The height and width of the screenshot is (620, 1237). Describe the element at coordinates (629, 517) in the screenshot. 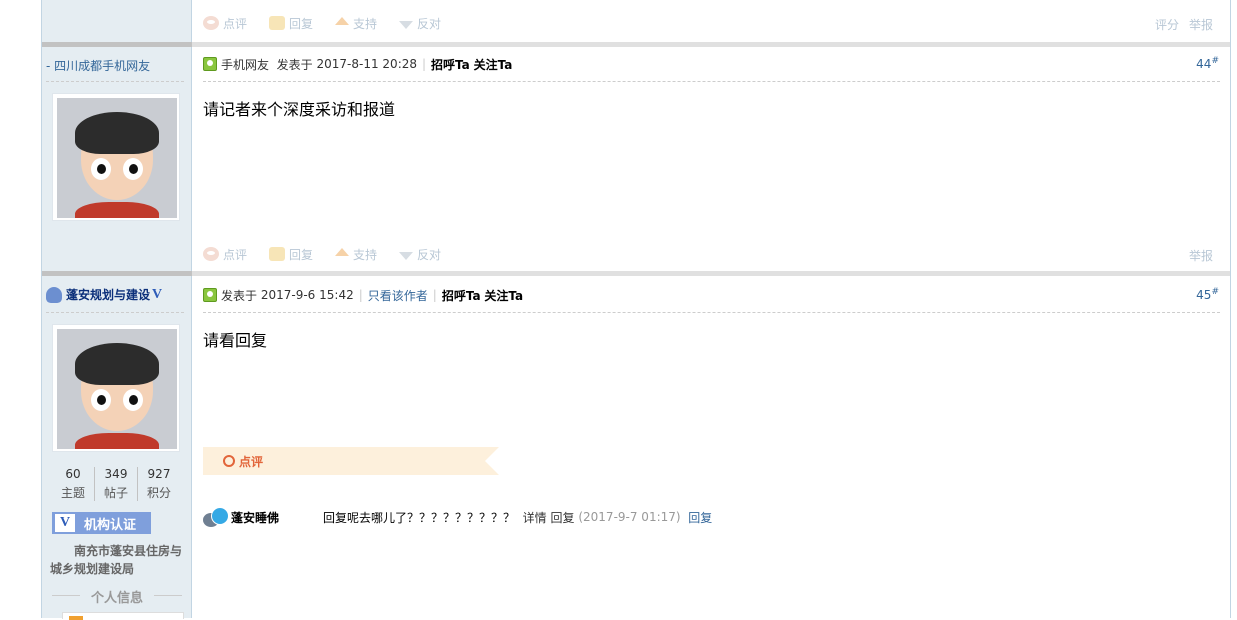

I see `comment-time: (2017-9-7 01:17)` at that location.